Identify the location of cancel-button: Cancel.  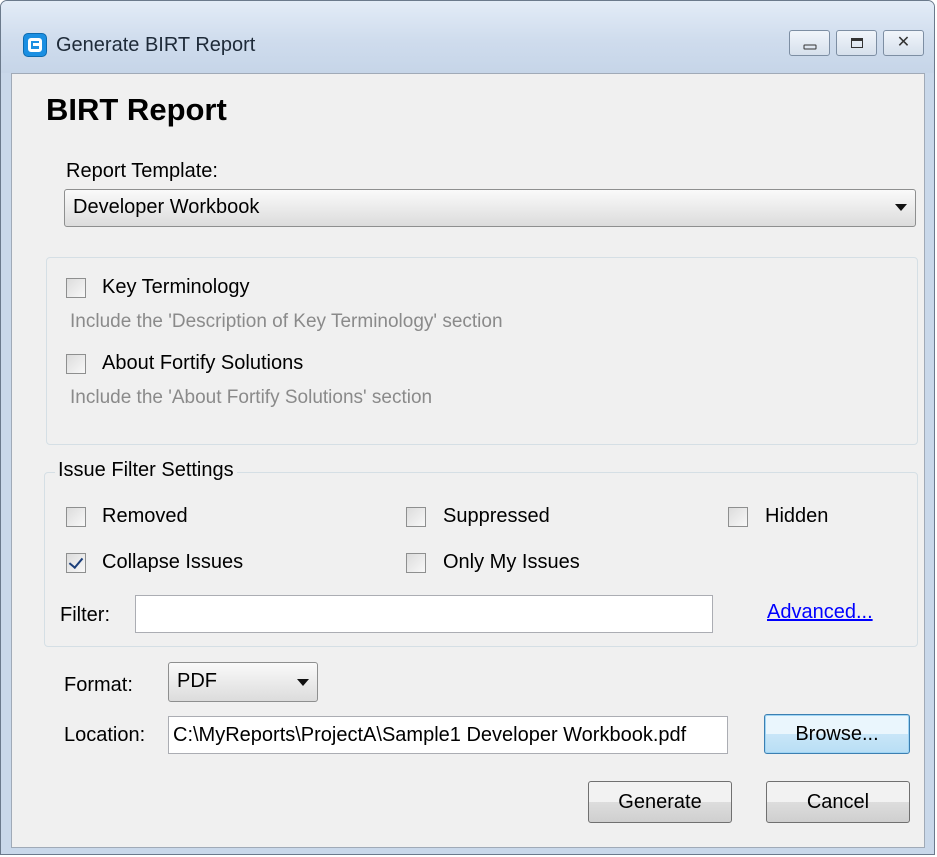
(838, 802).